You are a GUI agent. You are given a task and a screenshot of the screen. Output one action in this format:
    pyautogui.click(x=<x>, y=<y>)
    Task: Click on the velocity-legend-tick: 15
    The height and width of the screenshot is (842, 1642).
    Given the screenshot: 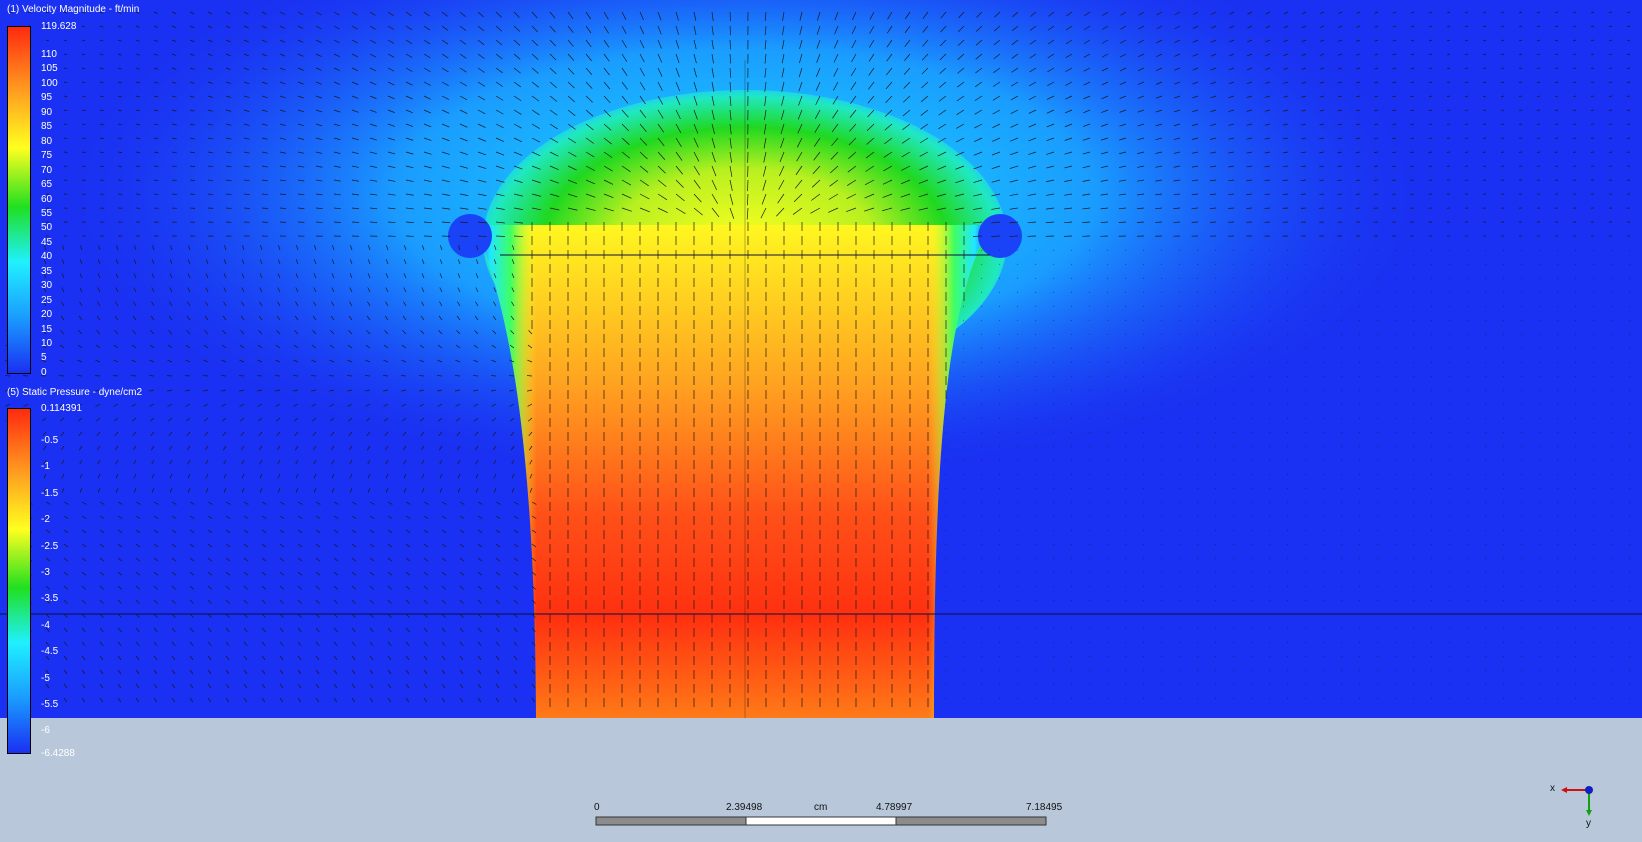 What is the action you would take?
    pyautogui.click(x=47, y=329)
    